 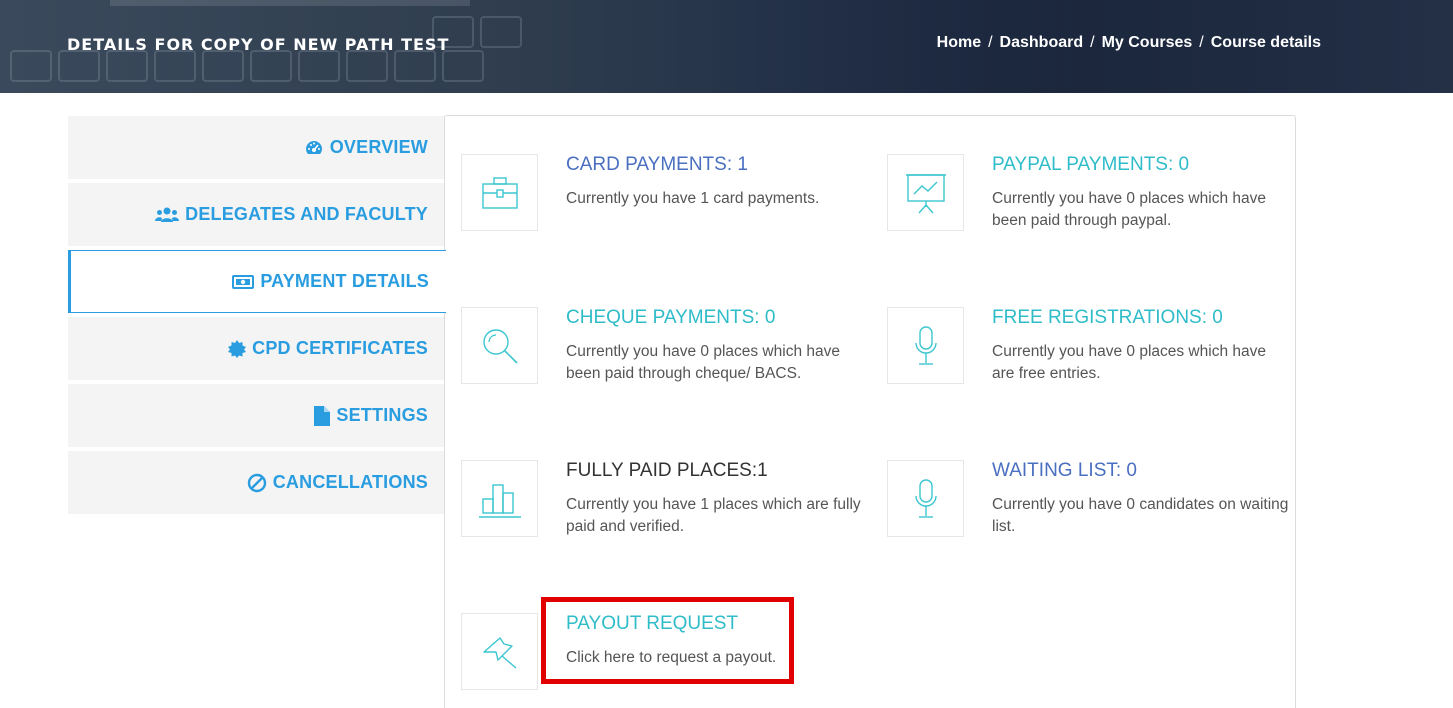 I want to click on tab-settings: SETTINGS, so click(x=256, y=415).